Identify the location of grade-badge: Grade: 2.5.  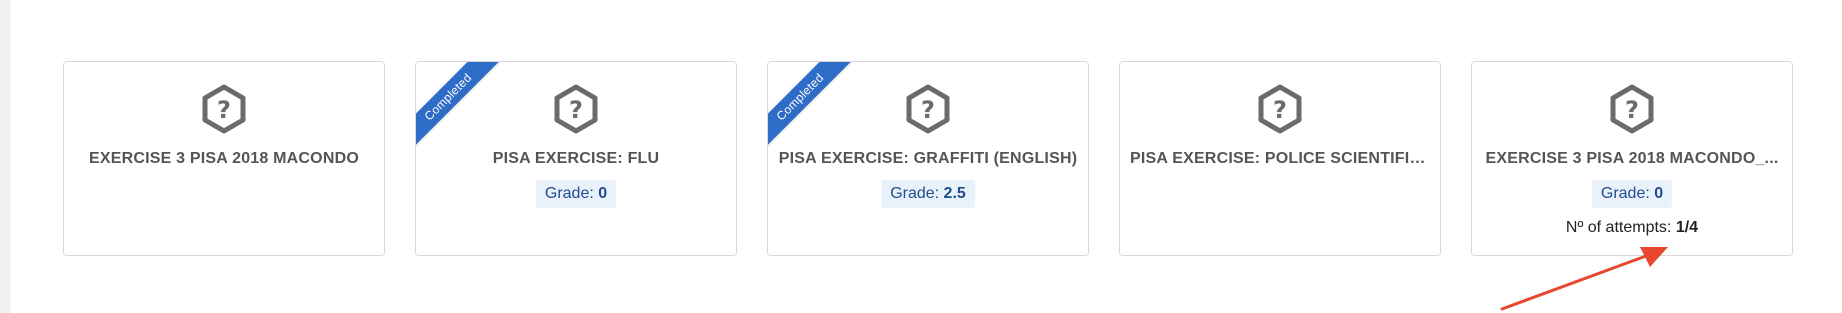
(928, 194).